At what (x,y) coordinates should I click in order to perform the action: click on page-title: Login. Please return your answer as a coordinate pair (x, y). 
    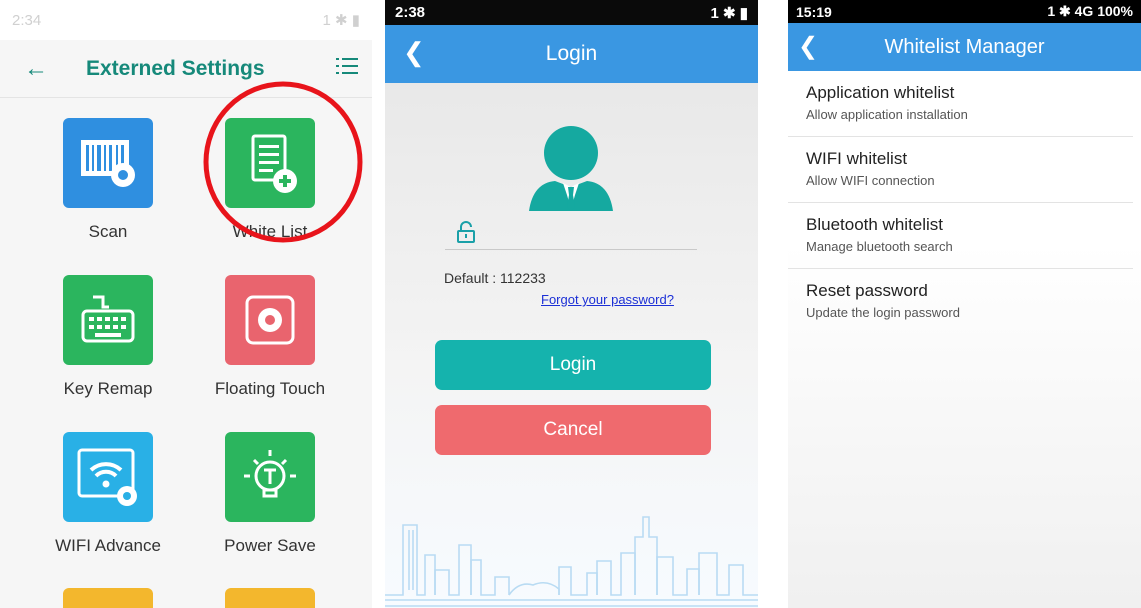
    Looking at the image, I should click on (571, 53).